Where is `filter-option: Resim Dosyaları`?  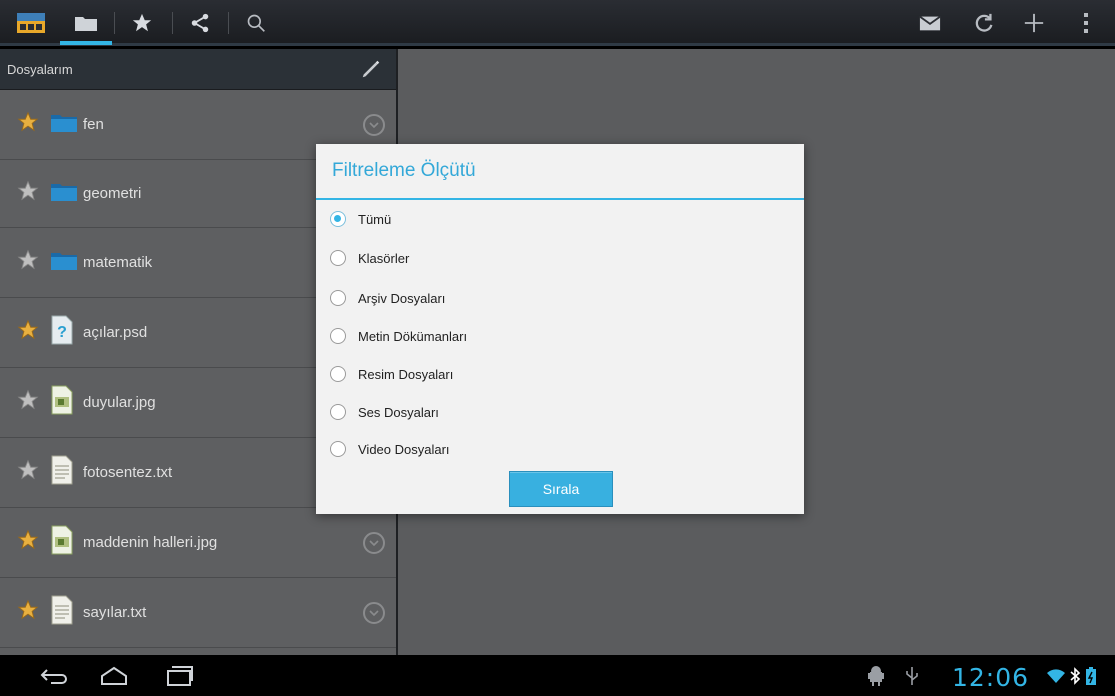 filter-option: Resim Dosyaları is located at coordinates (391, 374).